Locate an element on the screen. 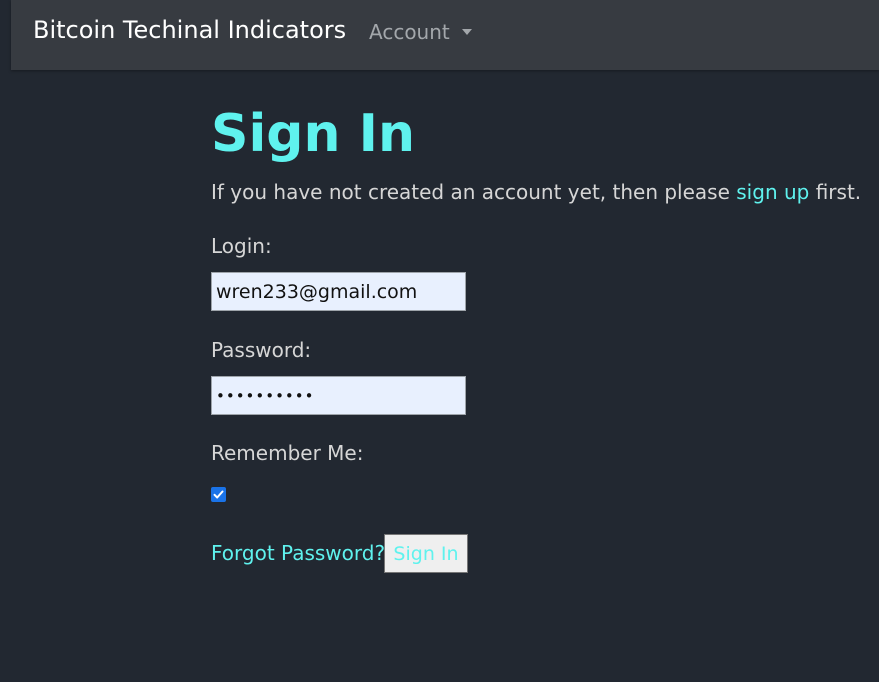 Image resolution: width=879 pixels, height=682 pixels. remember-me-checkbox is located at coordinates (218, 494).